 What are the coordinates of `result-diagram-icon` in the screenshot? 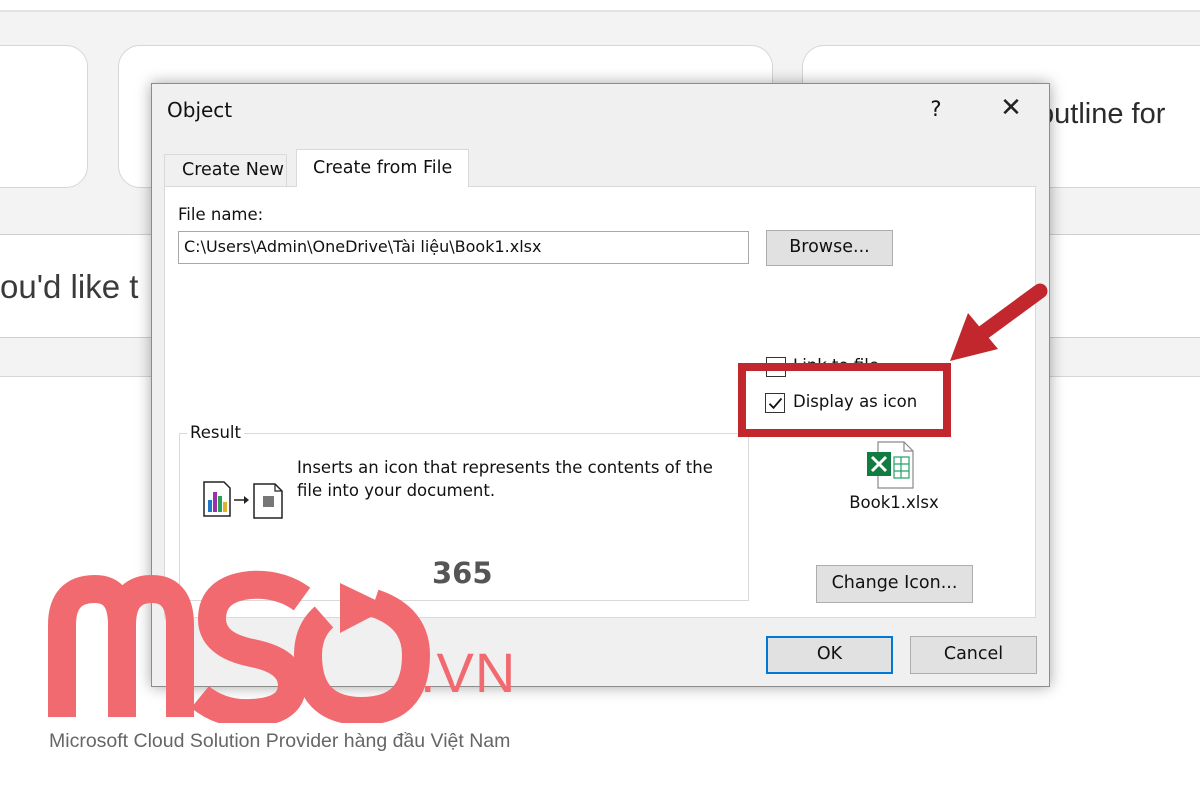 It's located at (243, 500).